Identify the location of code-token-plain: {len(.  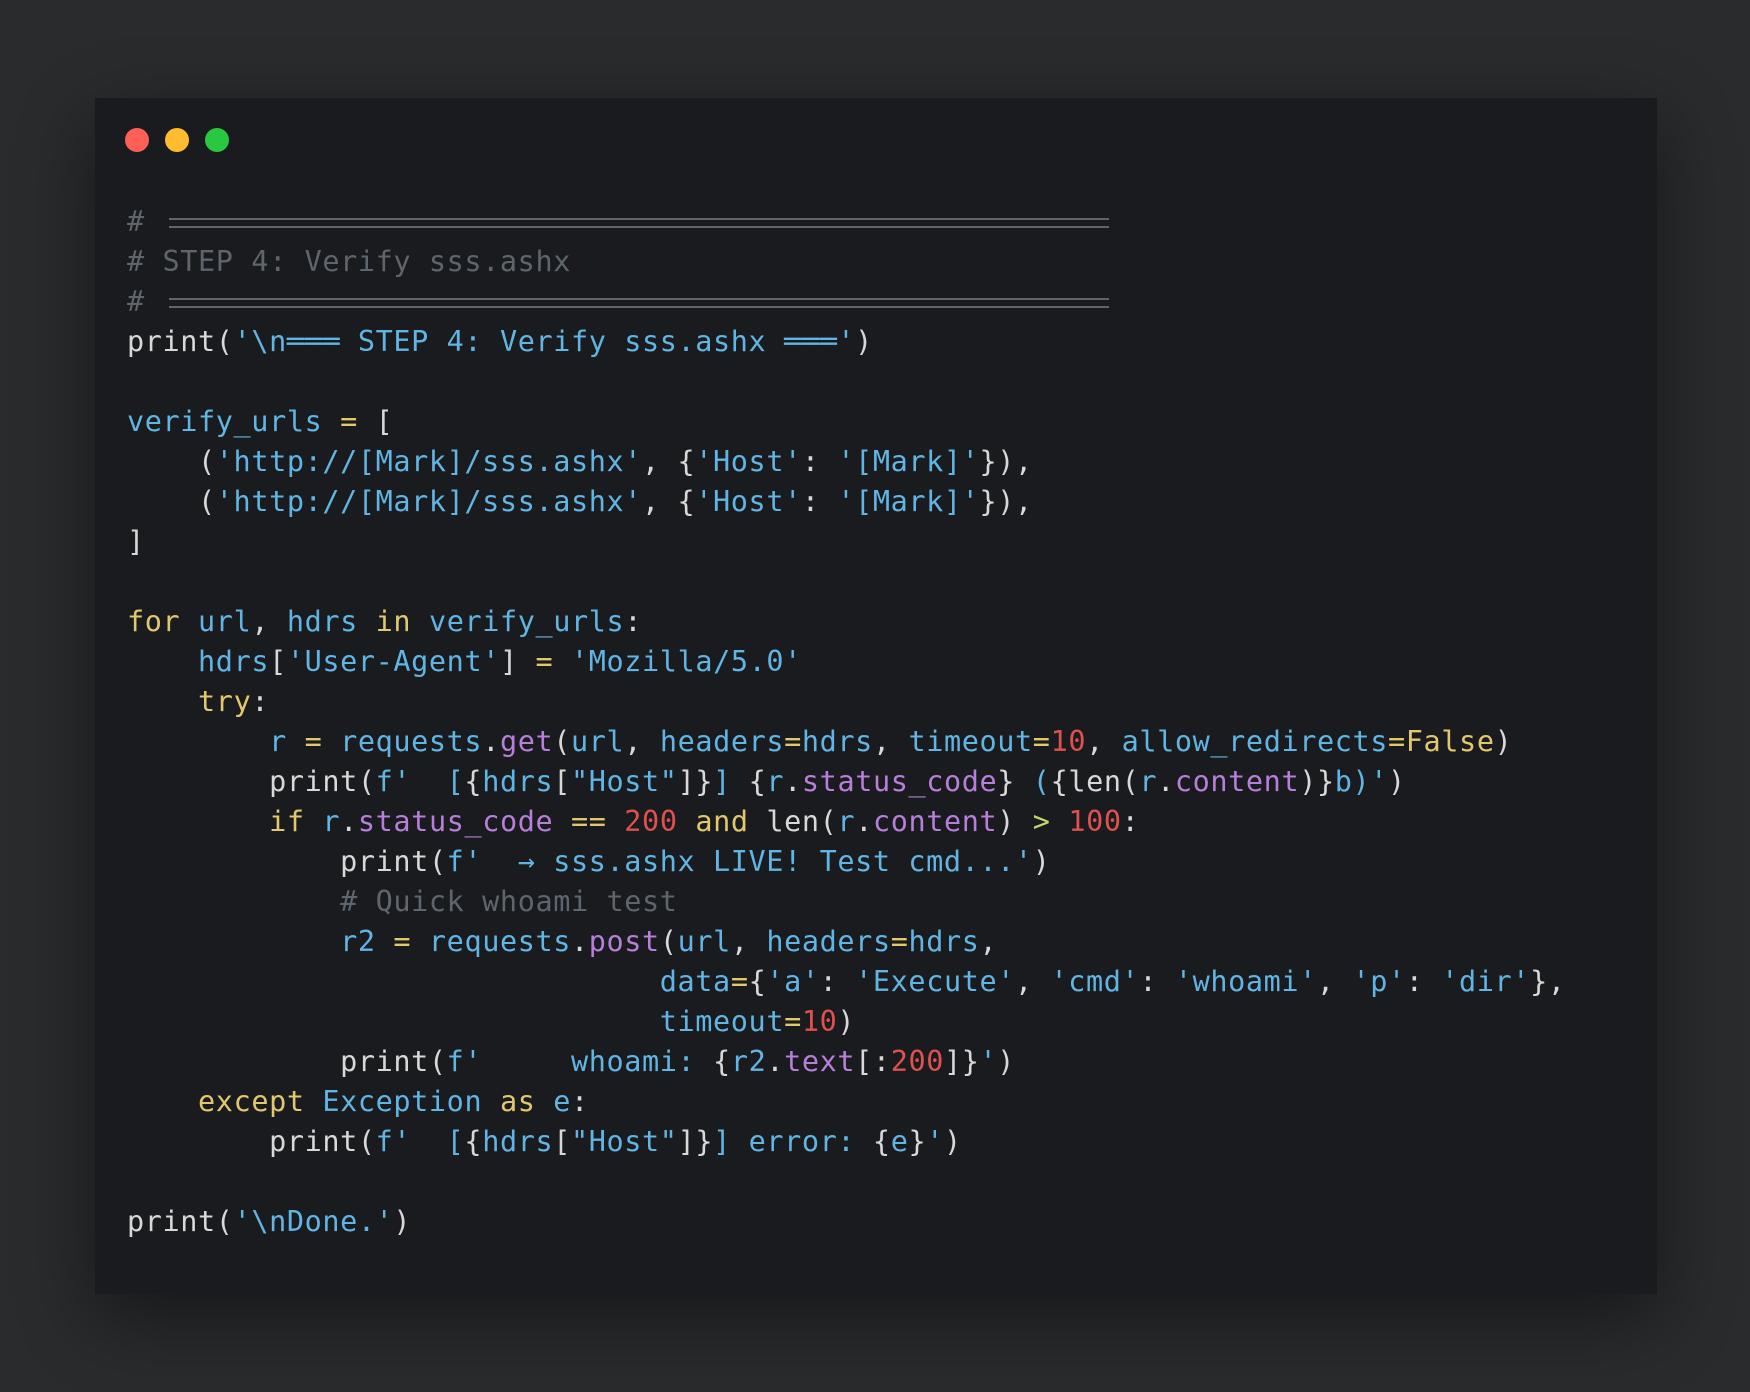
(1095, 781).